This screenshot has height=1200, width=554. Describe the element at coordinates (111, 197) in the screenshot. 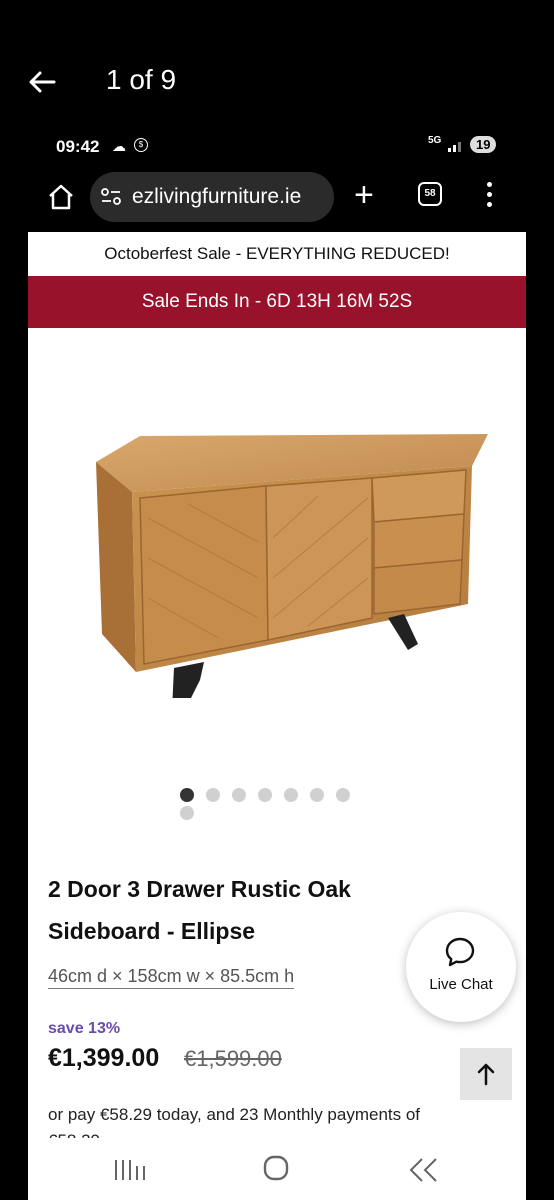

I see `site-settings-icon` at that location.